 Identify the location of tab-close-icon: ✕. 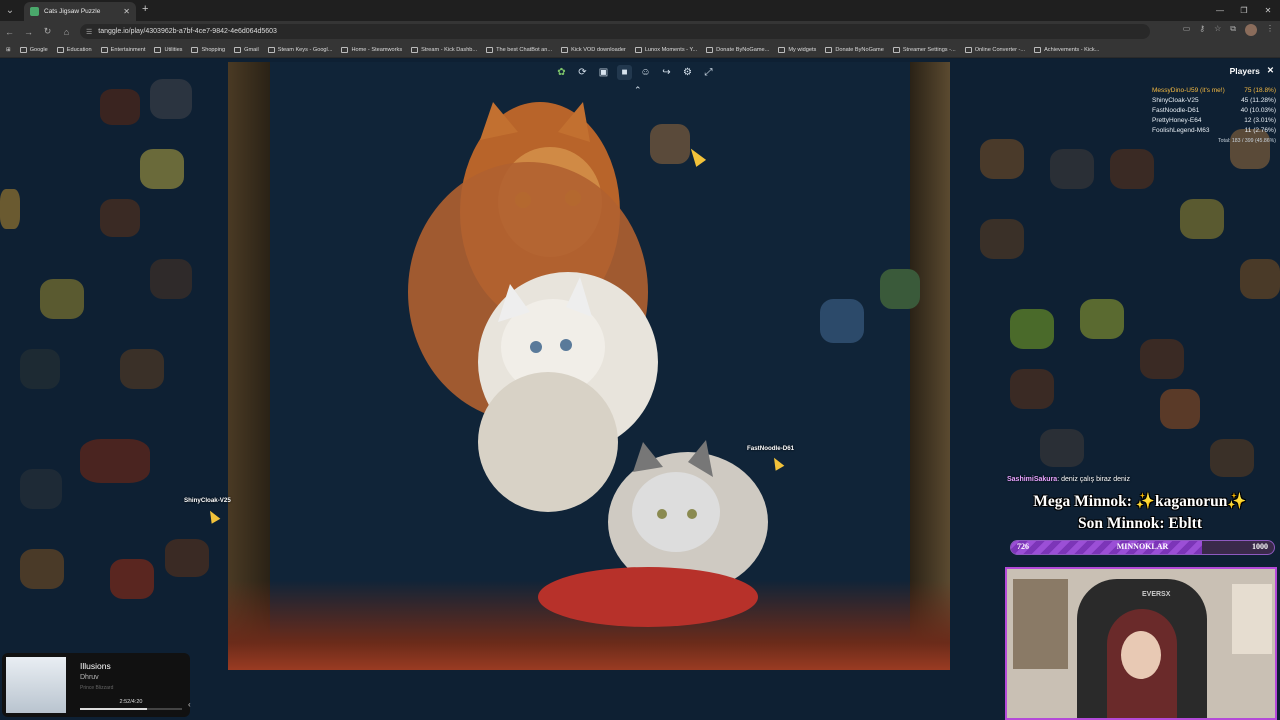
(126, 11).